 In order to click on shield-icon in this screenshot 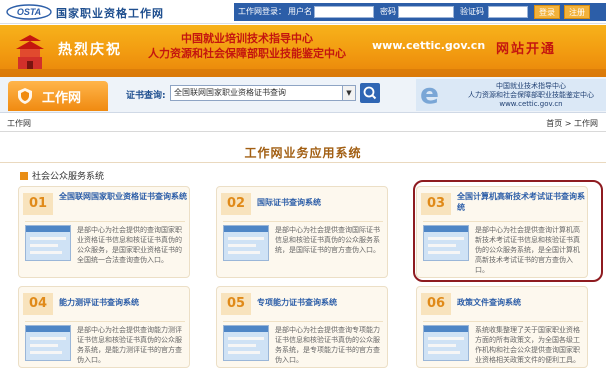, I will do `click(25, 96)`.